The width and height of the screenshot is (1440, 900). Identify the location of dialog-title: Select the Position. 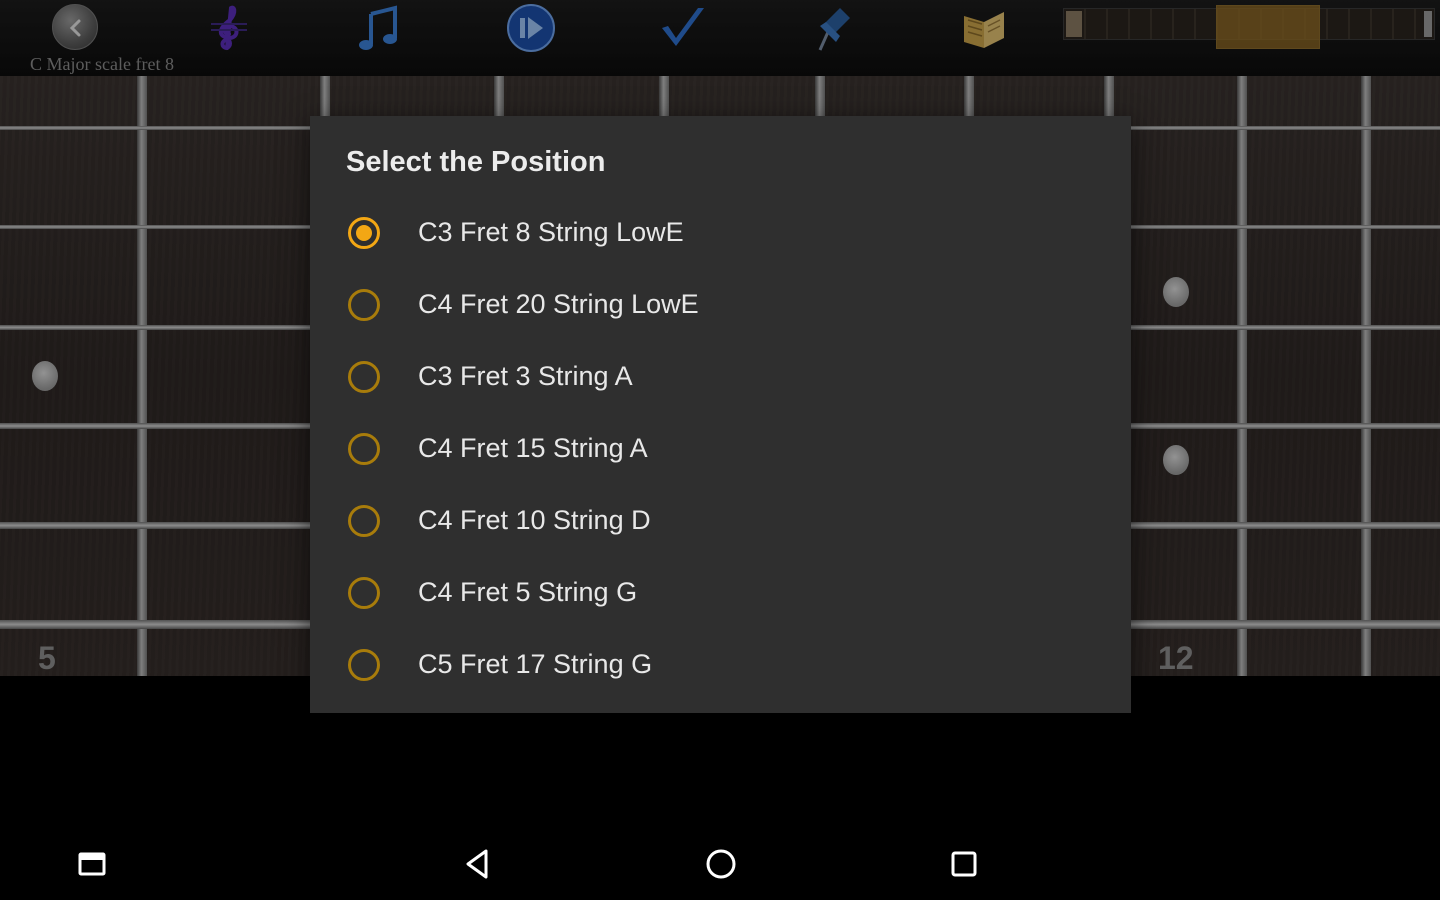
(476, 162).